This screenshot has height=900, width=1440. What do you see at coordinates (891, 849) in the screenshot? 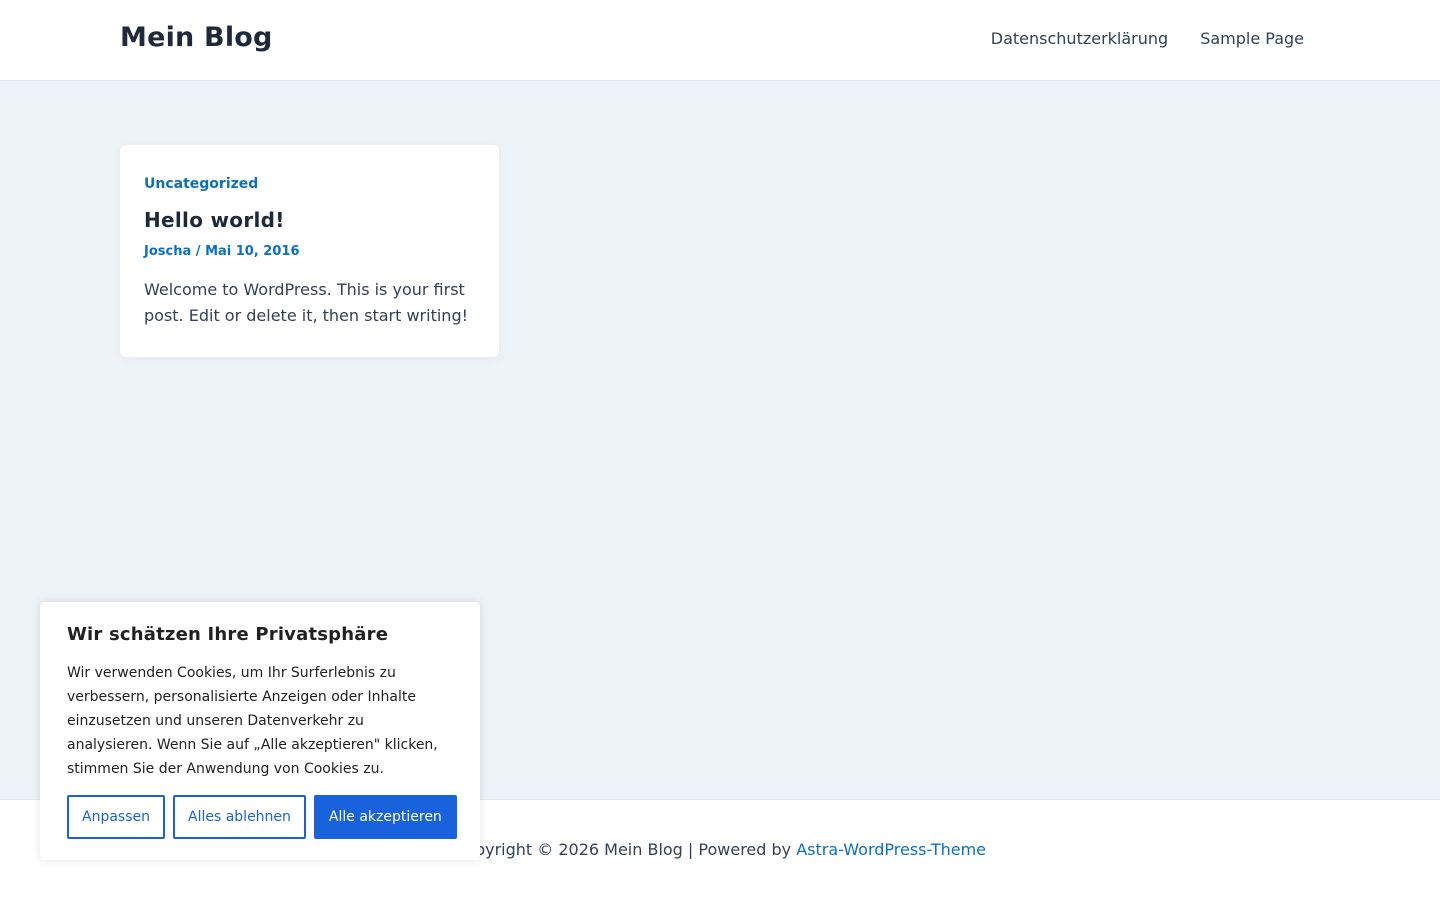
I see `footer-theme-link: Astra-WordPress-Theme` at bounding box center [891, 849].